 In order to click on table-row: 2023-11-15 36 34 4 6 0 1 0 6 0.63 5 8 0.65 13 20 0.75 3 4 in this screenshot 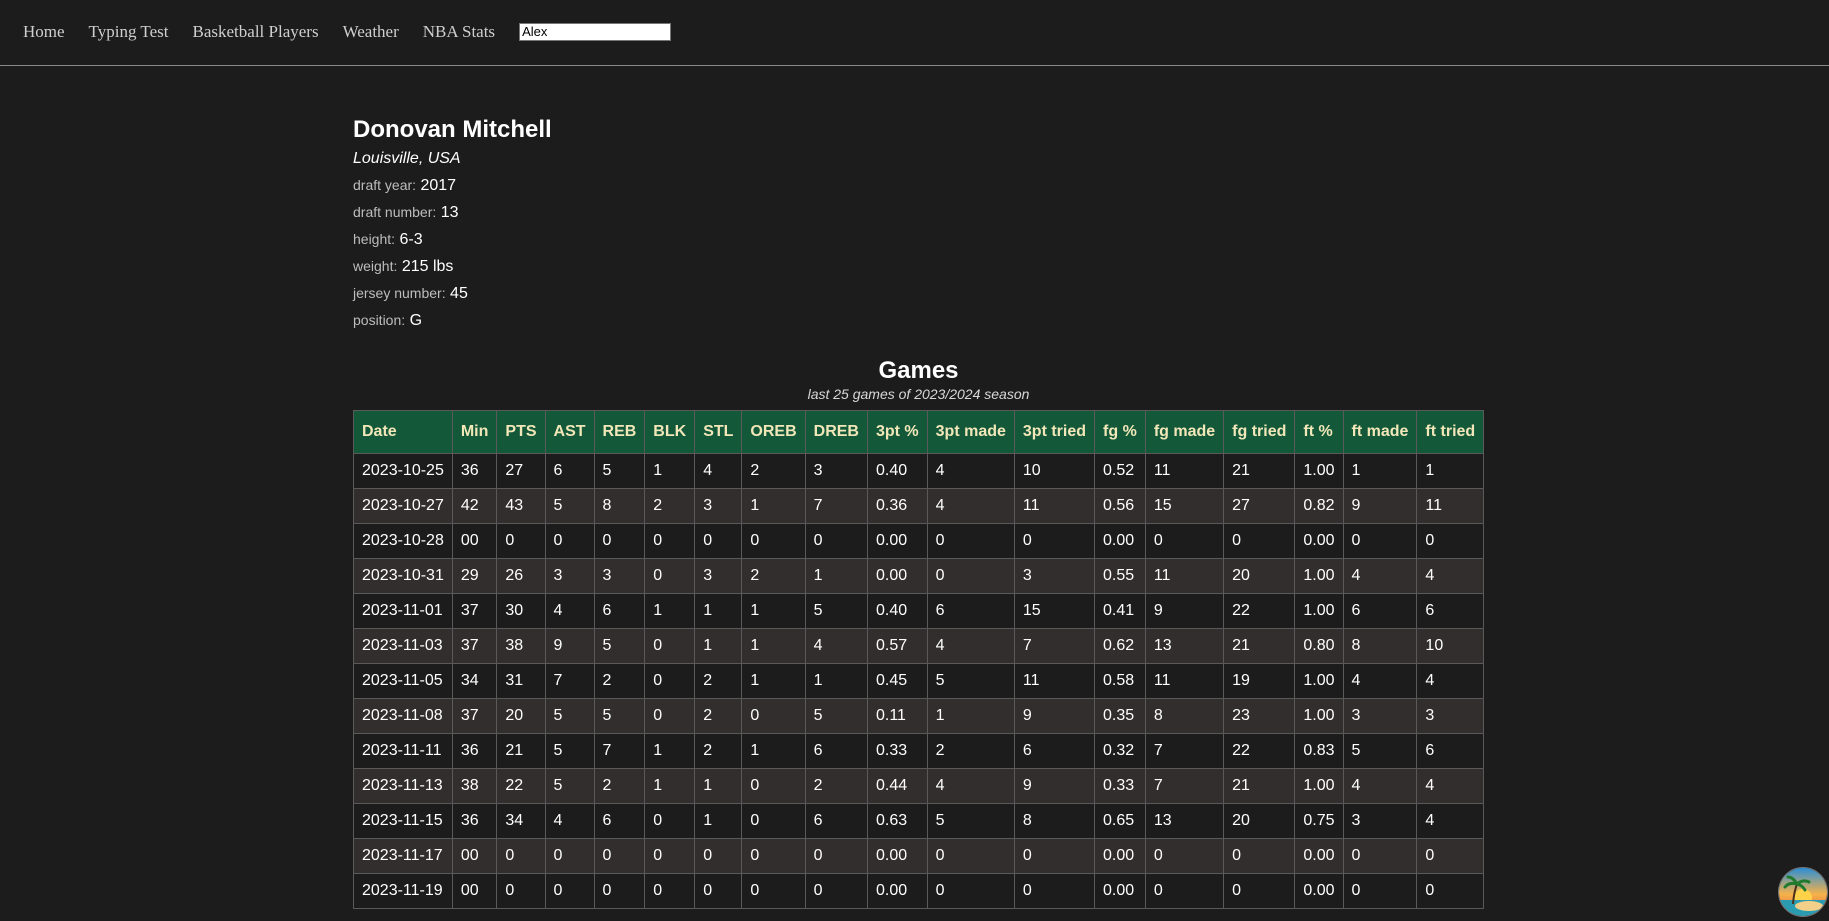, I will do `click(919, 821)`.